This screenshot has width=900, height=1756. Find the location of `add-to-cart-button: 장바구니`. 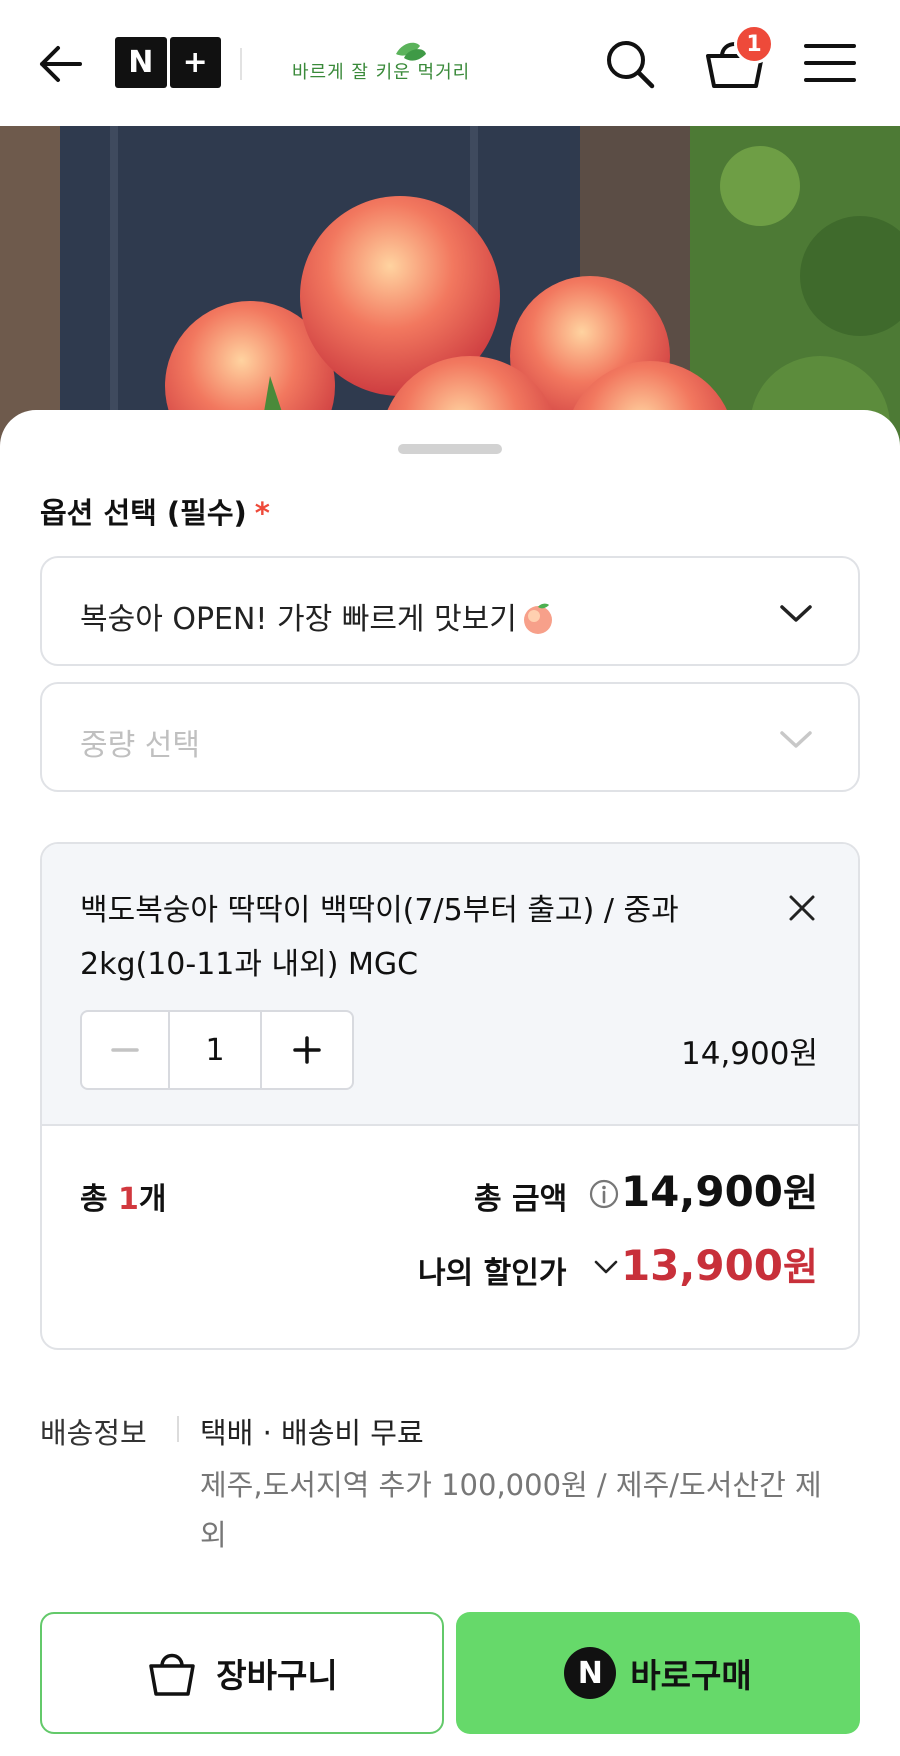

add-to-cart-button: 장바구니 is located at coordinates (242, 1673).